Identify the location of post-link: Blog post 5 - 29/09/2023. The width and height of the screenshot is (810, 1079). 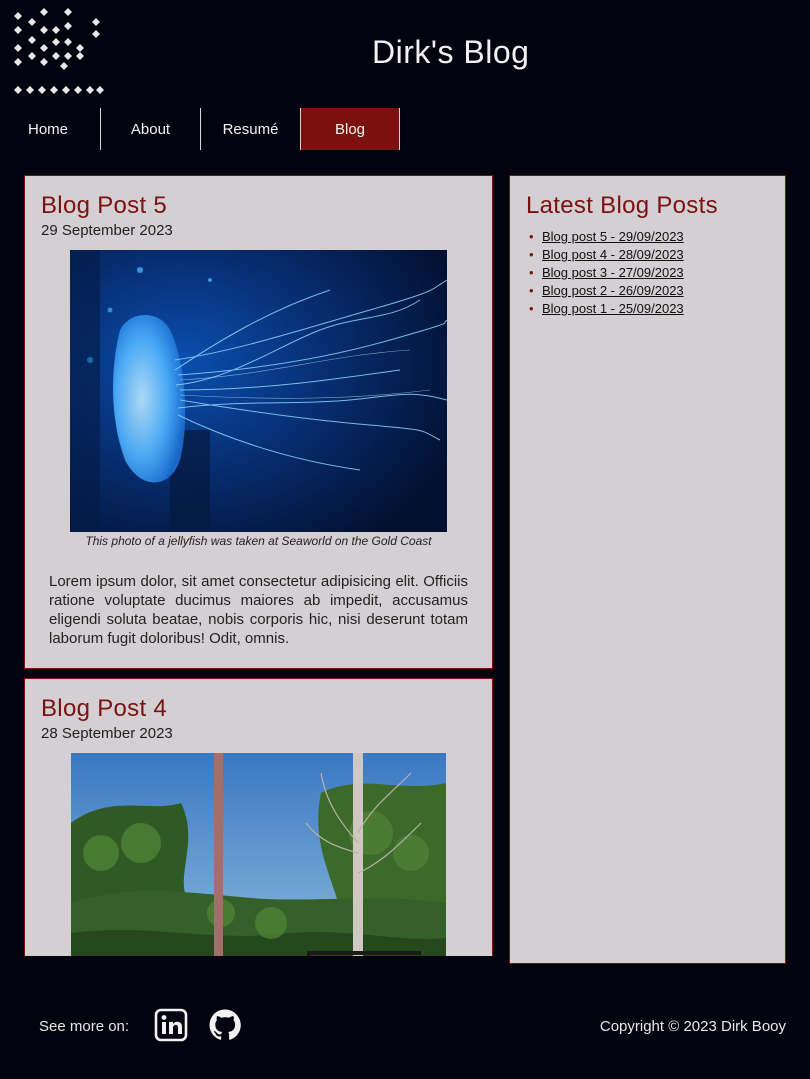
(613, 236).